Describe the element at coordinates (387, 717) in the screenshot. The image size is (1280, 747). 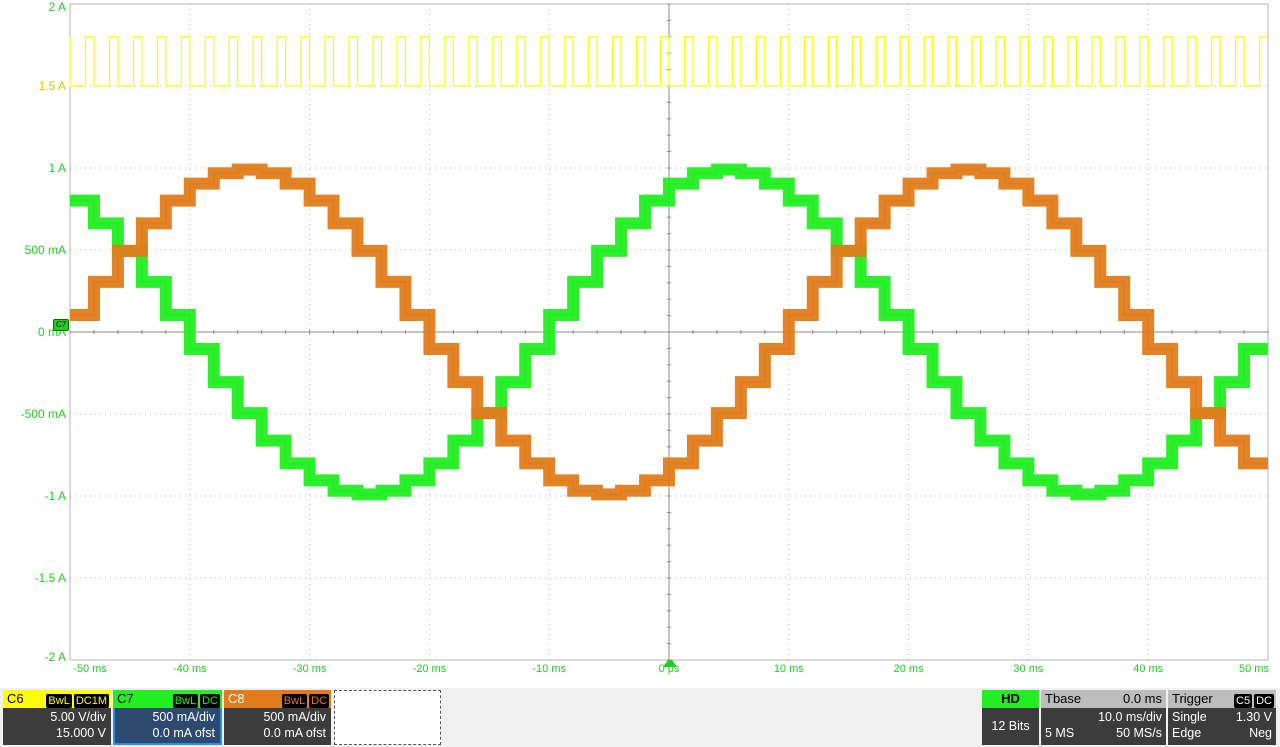
I see `empty-channel-slot` at that location.